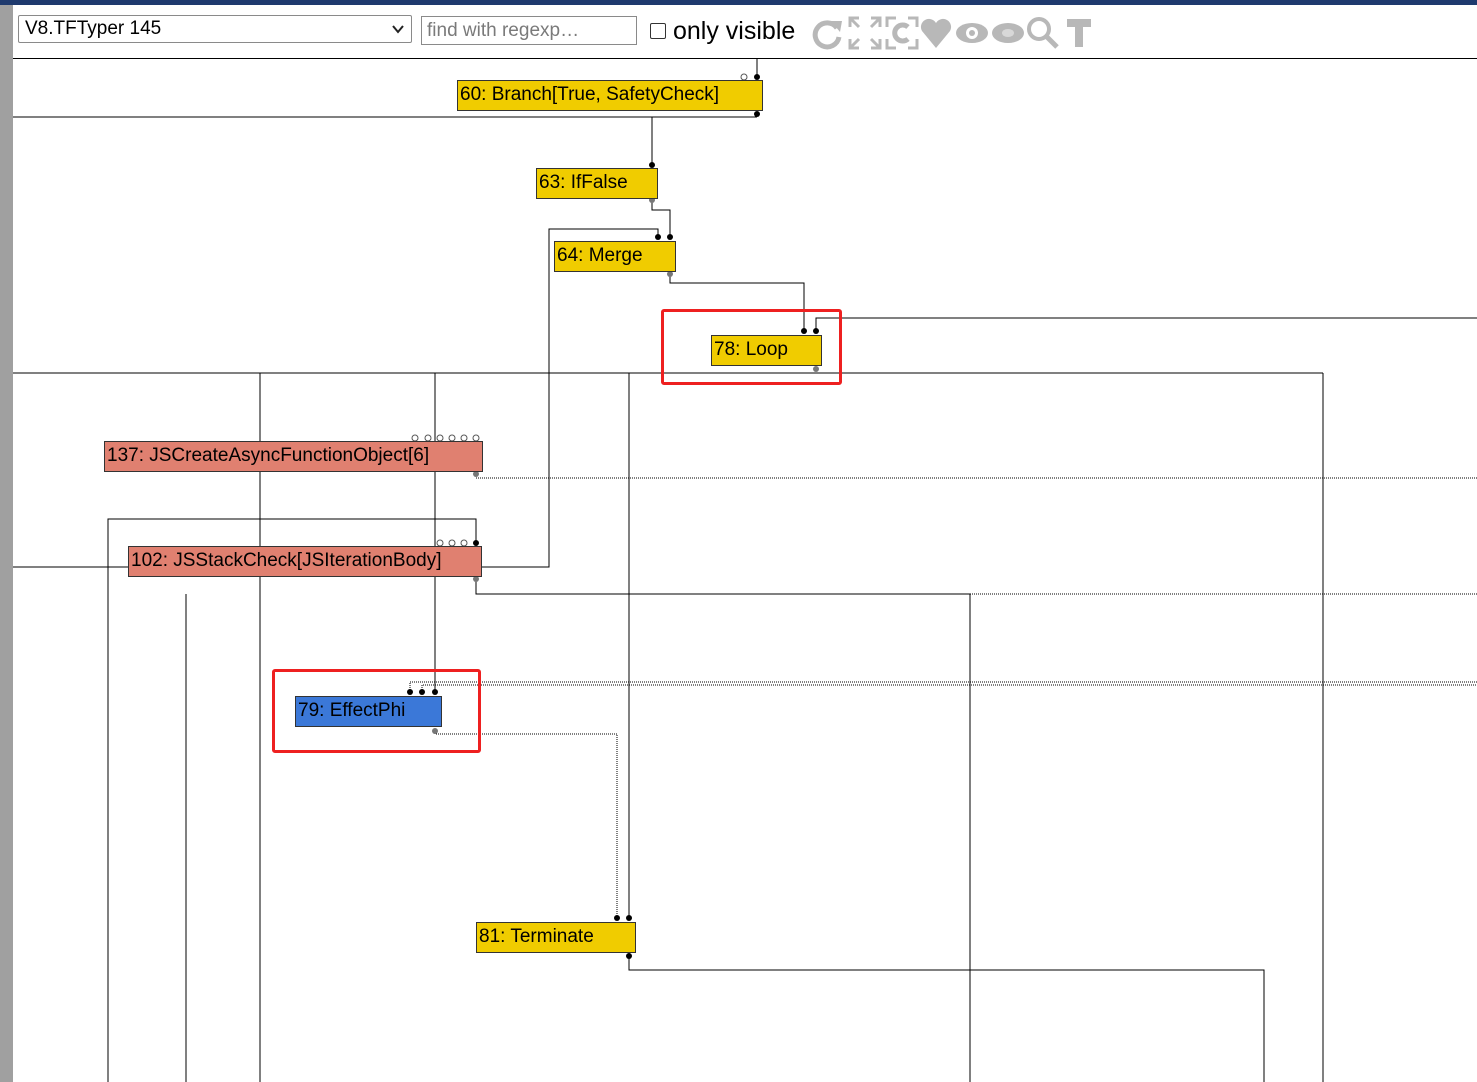 This screenshot has width=1477, height=1082. I want to click on only-visible-checkbox: only visible, so click(723, 30).